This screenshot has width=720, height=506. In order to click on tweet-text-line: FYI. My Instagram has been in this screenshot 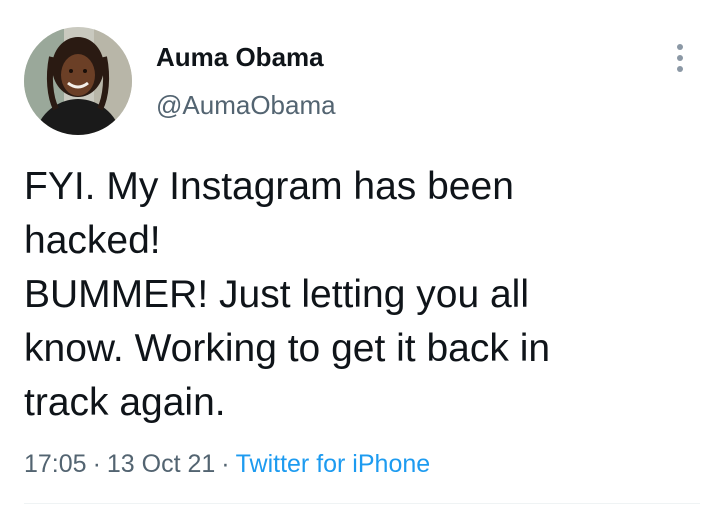, I will do `click(269, 186)`.